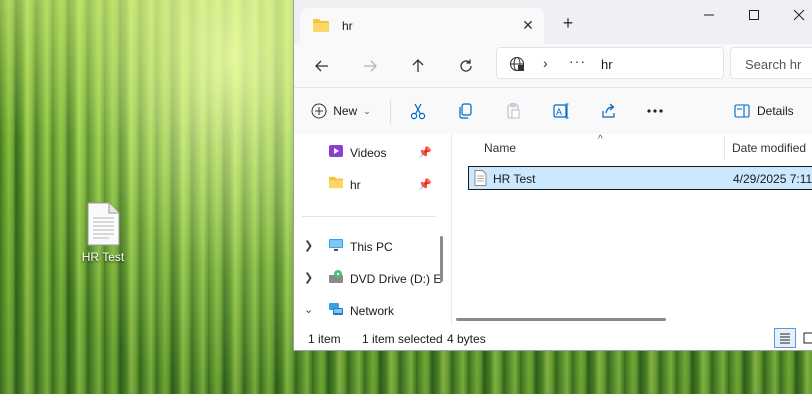 Image resolution: width=812 pixels, height=394 pixels. Describe the element at coordinates (513, 111) in the screenshot. I see `paste-icon` at that location.